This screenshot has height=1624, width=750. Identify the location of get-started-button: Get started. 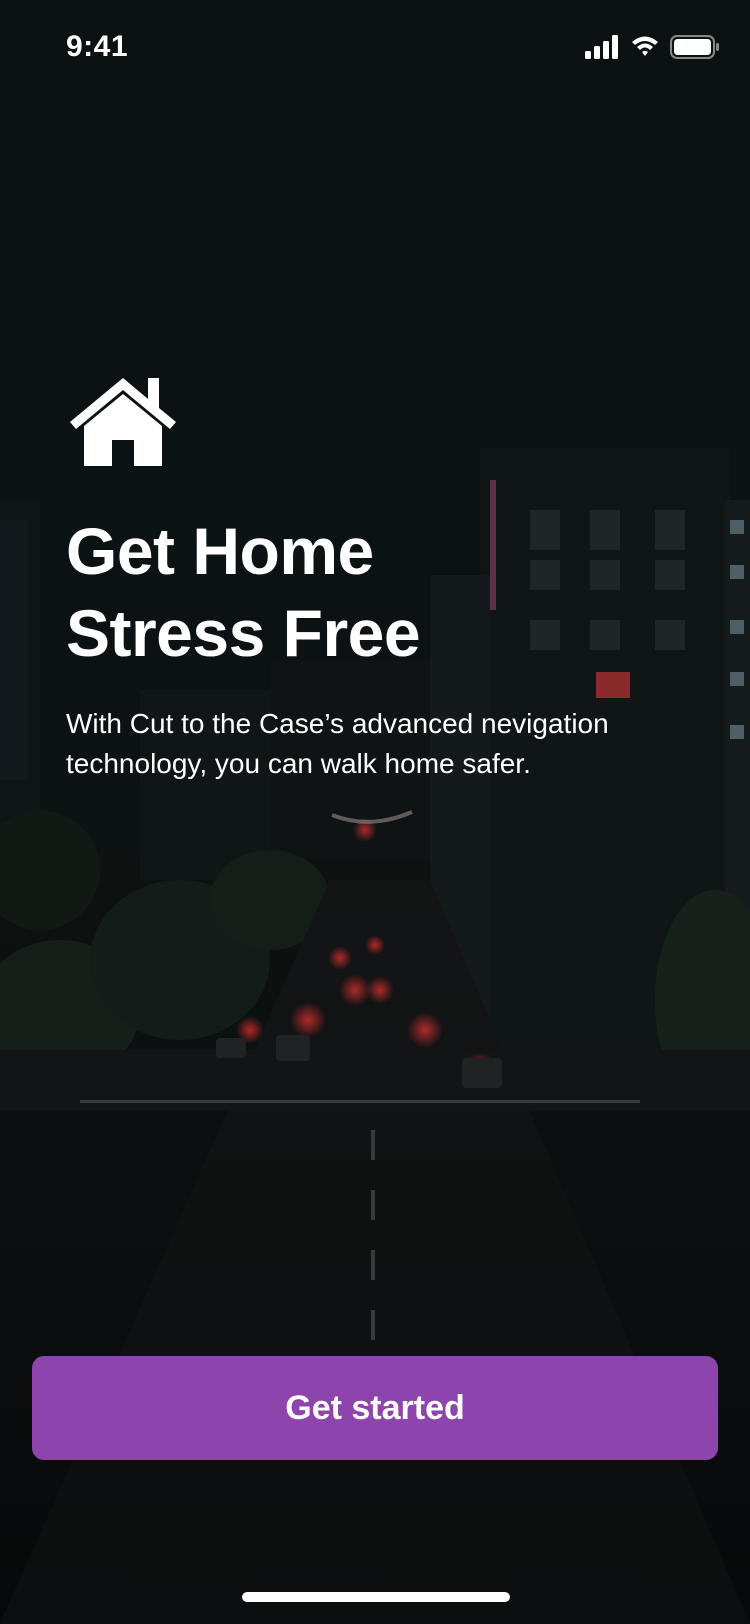
(375, 1408).